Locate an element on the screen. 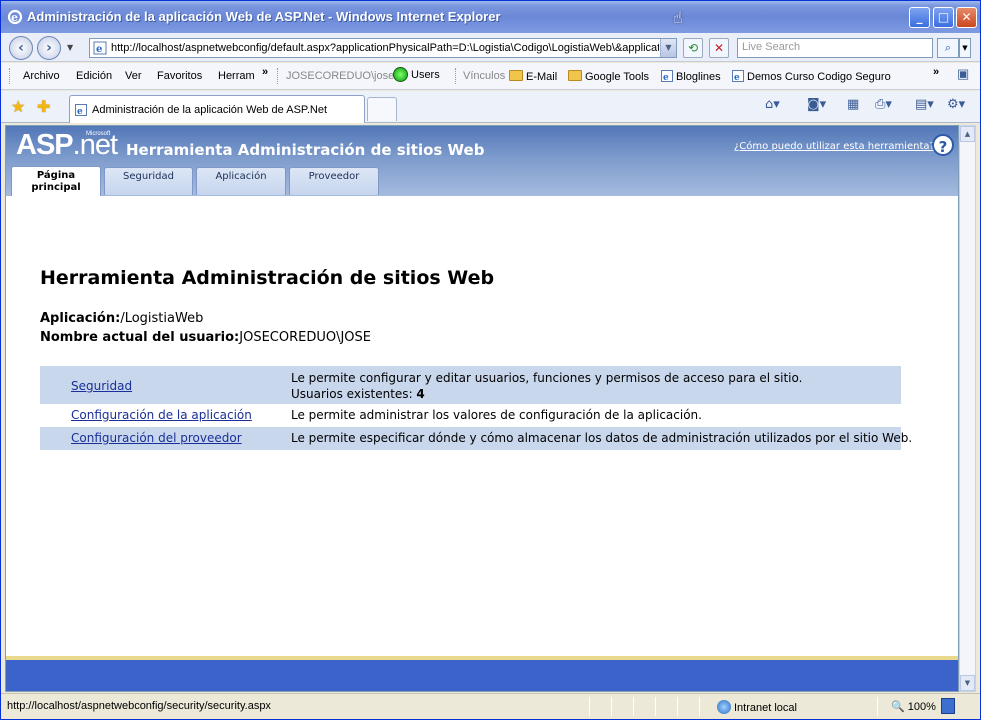  minimize-button: _ is located at coordinates (919, 17).